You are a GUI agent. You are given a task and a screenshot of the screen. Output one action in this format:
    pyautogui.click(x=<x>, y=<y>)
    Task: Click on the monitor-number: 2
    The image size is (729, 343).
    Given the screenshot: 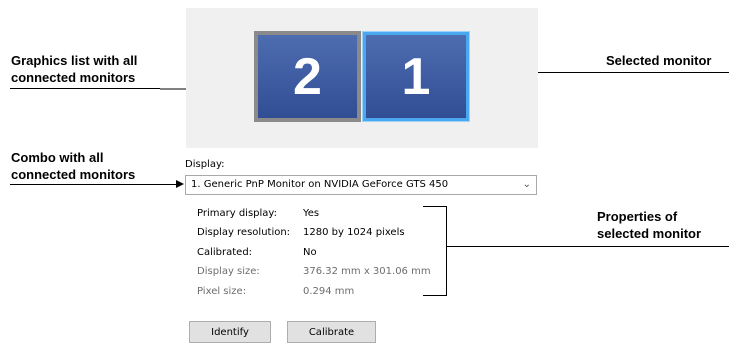 What is the action you would take?
    pyautogui.click(x=307, y=76)
    